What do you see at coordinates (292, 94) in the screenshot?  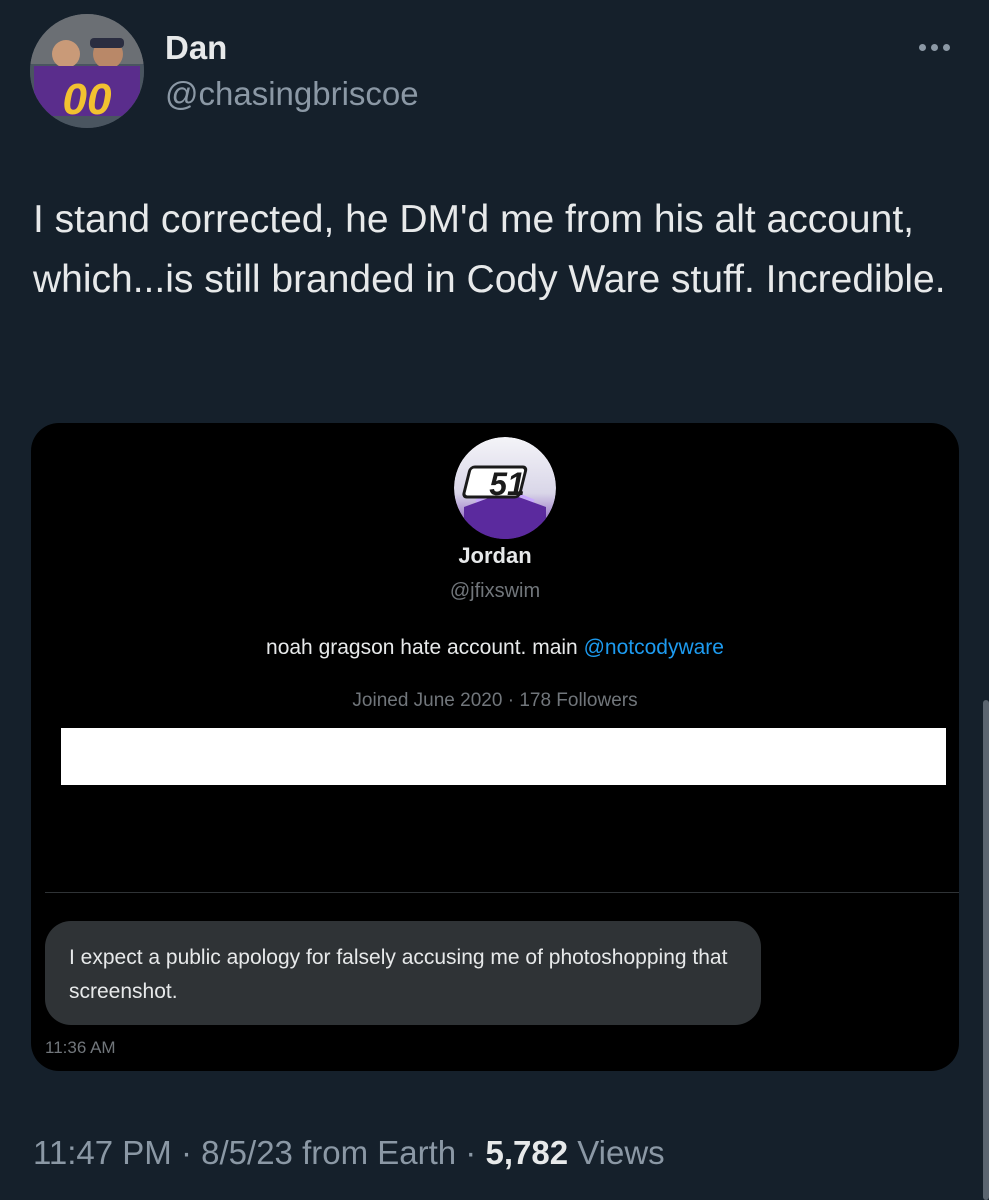 I see `author-handle: @chasingbriscoe` at bounding box center [292, 94].